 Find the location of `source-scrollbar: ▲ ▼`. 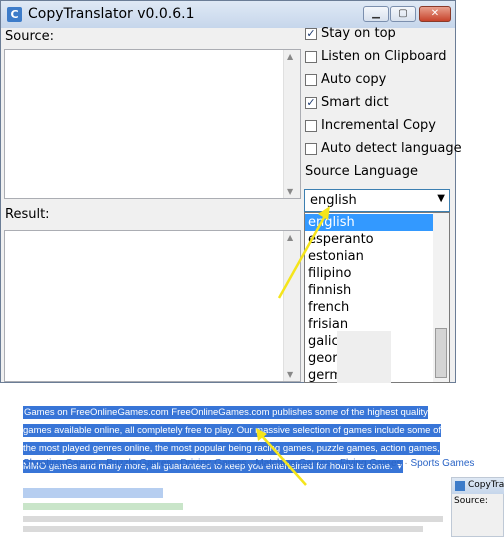

source-scrollbar: ▲ ▼ is located at coordinates (291, 124).